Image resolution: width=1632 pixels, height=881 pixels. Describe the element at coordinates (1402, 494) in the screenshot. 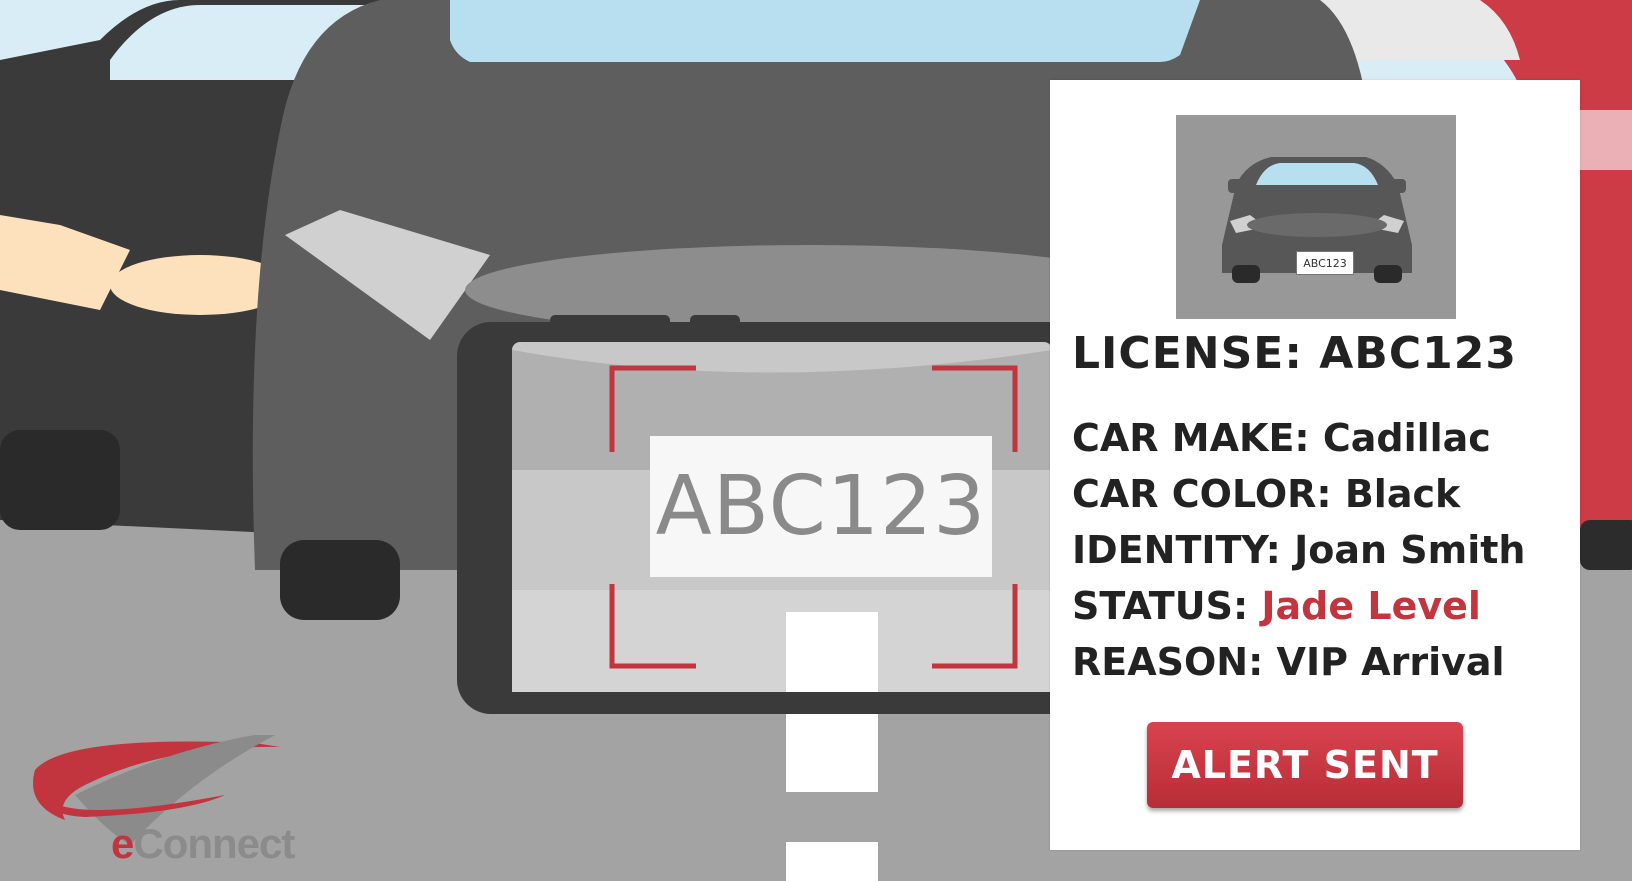

I see `detail-value: Black` at that location.